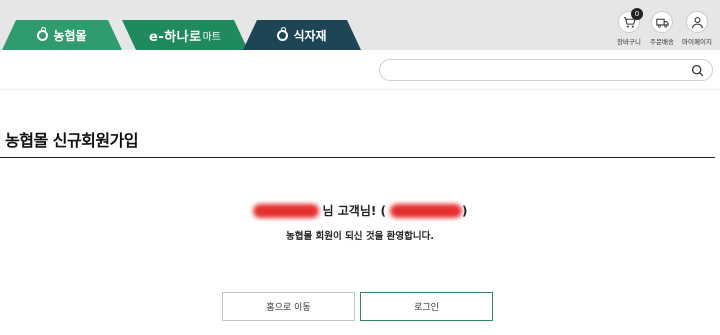 This screenshot has height=335, width=720. What do you see at coordinates (310, 35) in the screenshot?
I see `tab-food-ingredients-label: 식자재` at bounding box center [310, 35].